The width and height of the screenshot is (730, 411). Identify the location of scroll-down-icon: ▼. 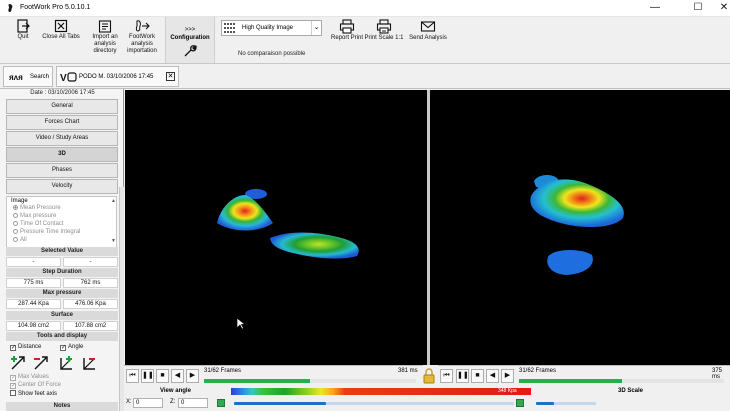
(113, 241).